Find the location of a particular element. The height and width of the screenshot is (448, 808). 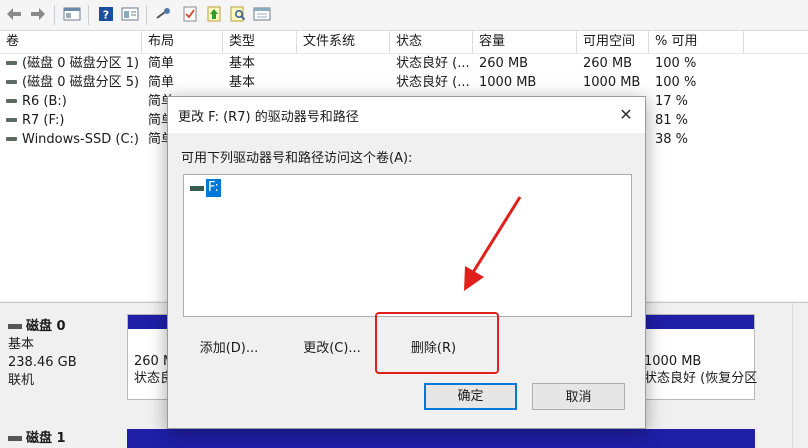

annotation-arrow-icon is located at coordinates (493, 243).